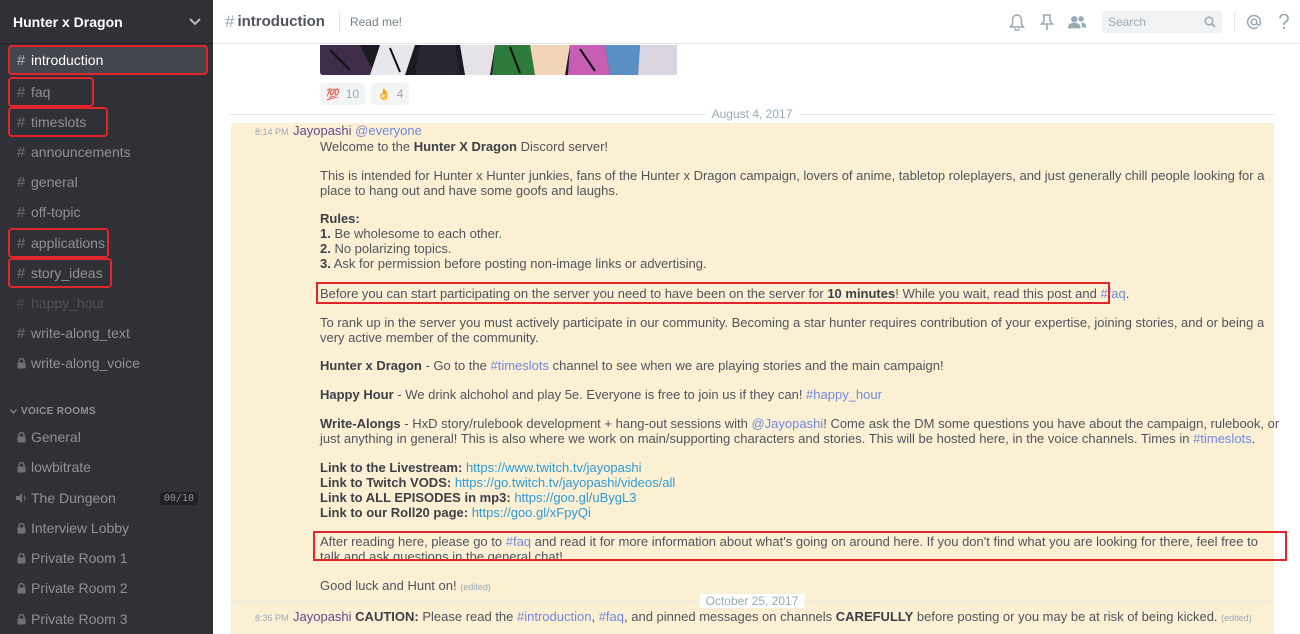  I want to click on link-label: Link to our Roll20 page:, so click(394, 512).